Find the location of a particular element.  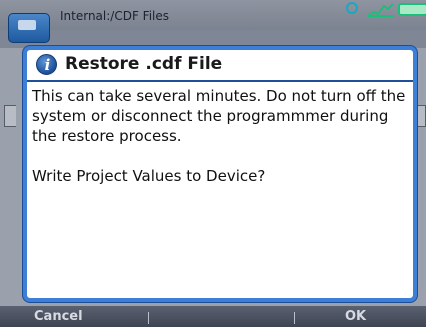

ok-button: OK is located at coordinates (355, 316).